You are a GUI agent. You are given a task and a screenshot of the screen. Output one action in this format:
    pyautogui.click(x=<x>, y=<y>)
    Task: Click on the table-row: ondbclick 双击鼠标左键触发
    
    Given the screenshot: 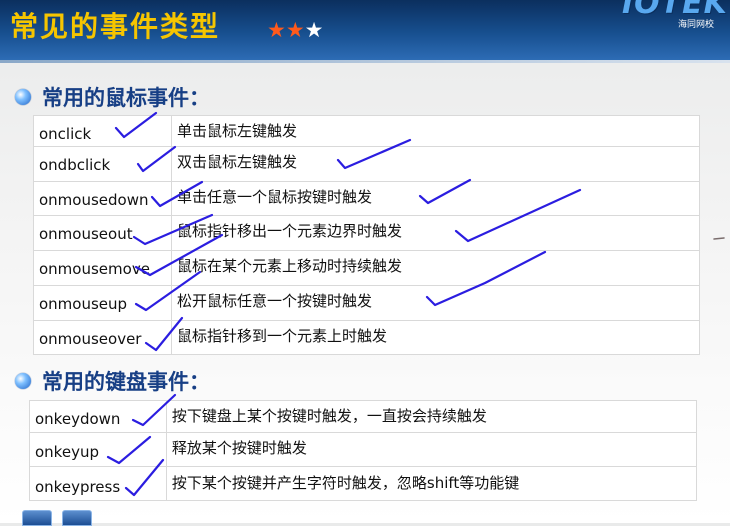 What is the action you would take?
    pyautogui.click(x=367, y=164)
    